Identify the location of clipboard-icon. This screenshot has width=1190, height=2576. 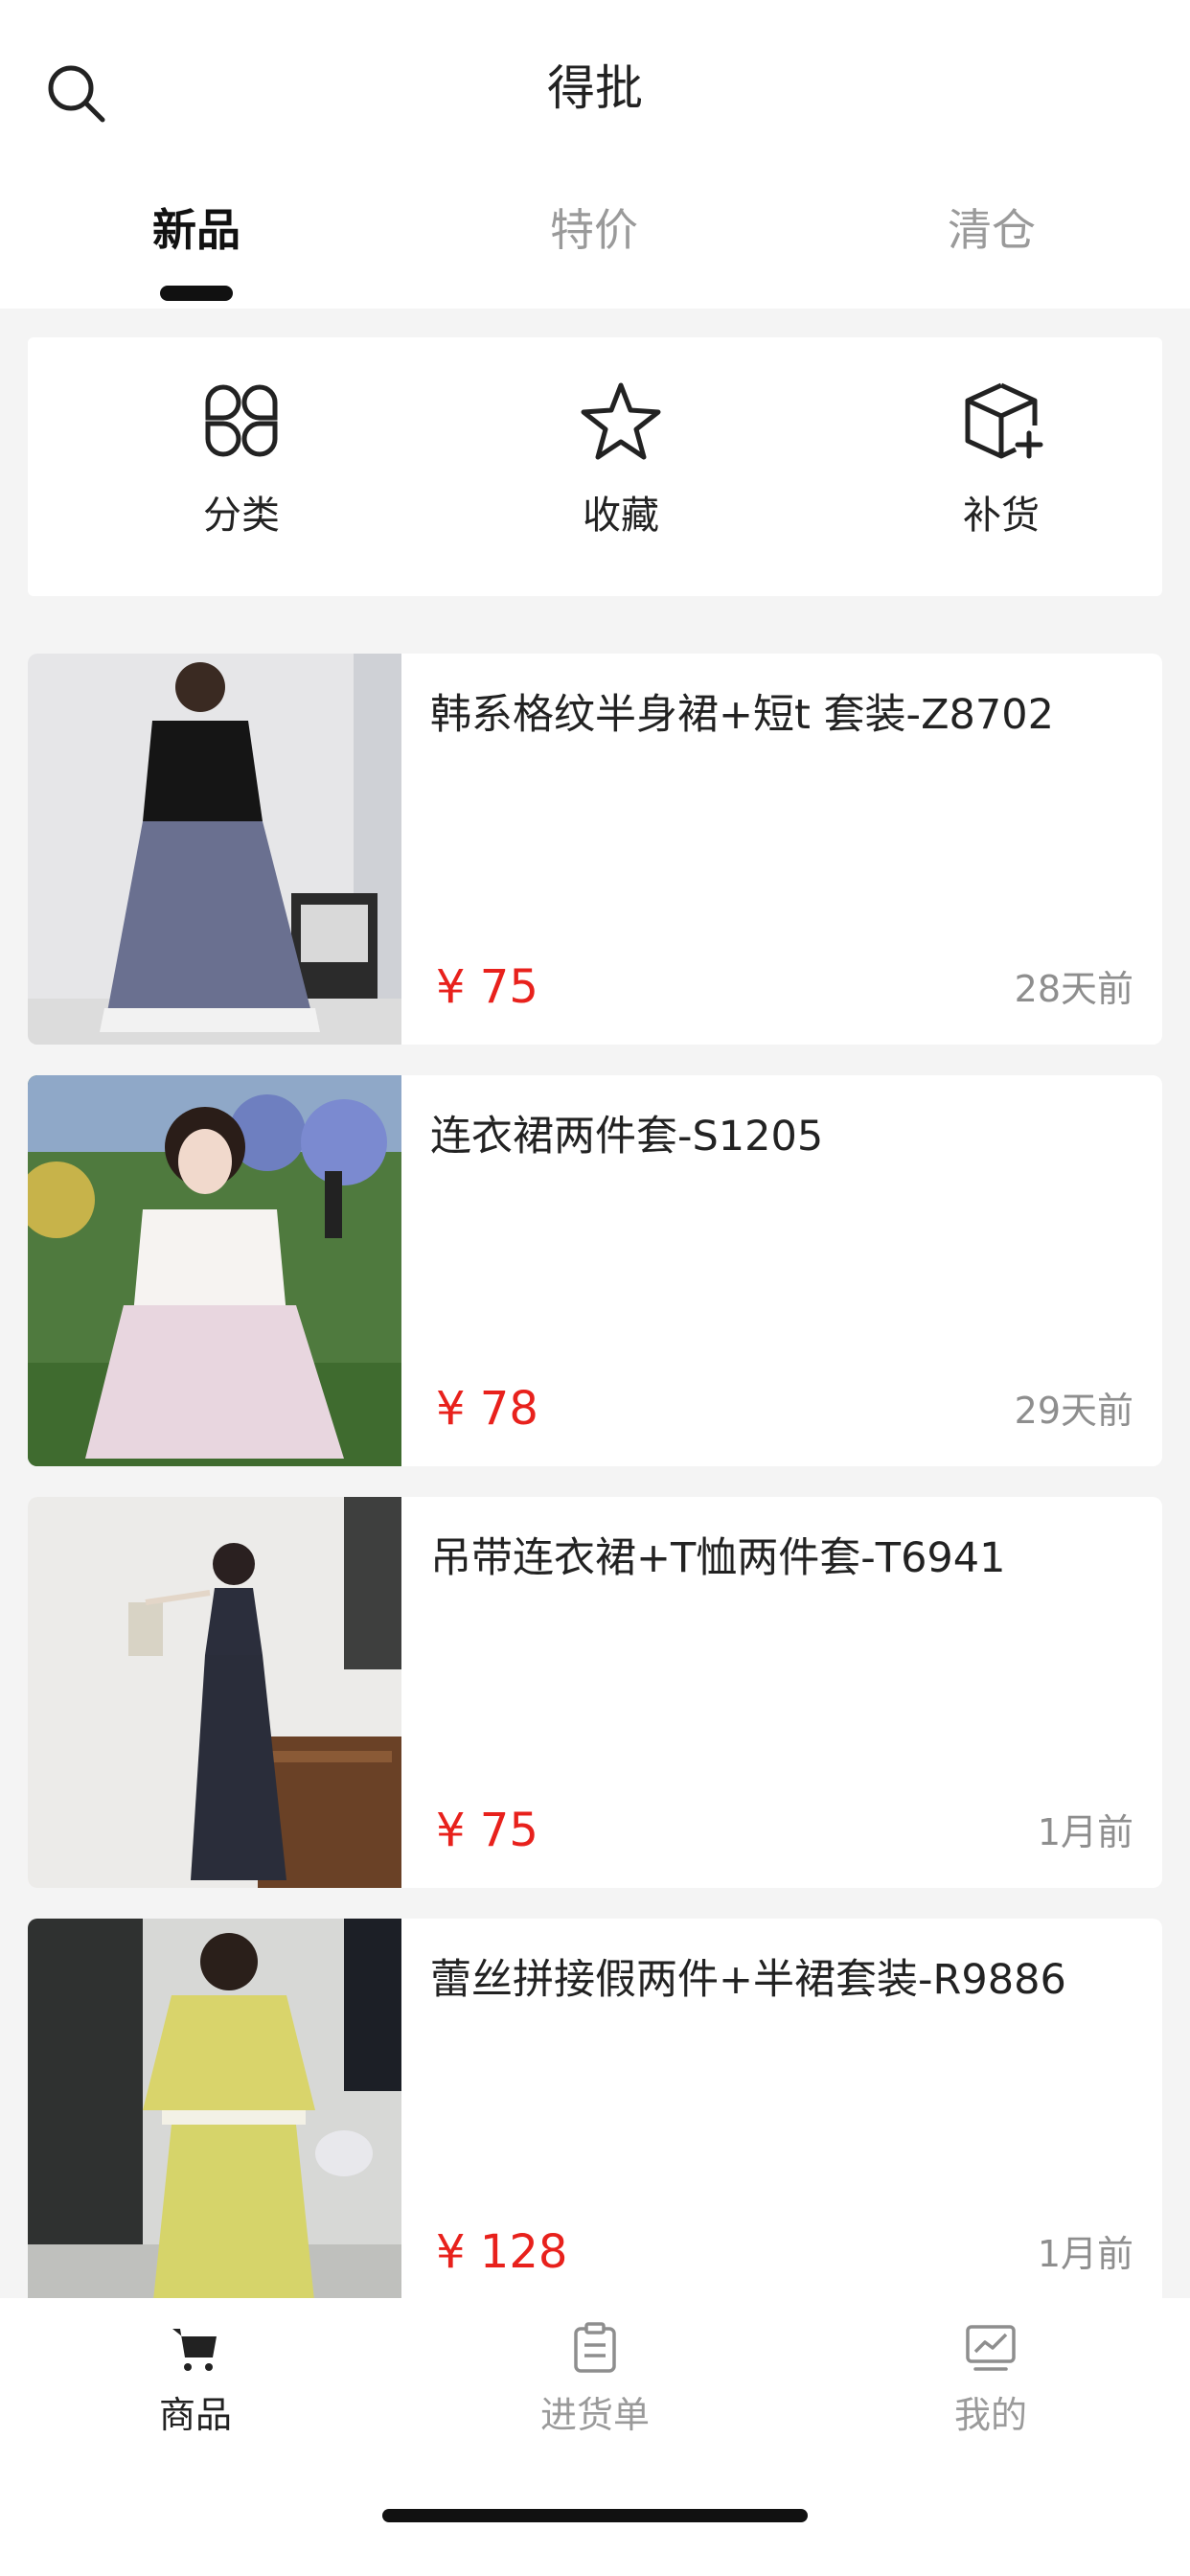
(595, 2347).